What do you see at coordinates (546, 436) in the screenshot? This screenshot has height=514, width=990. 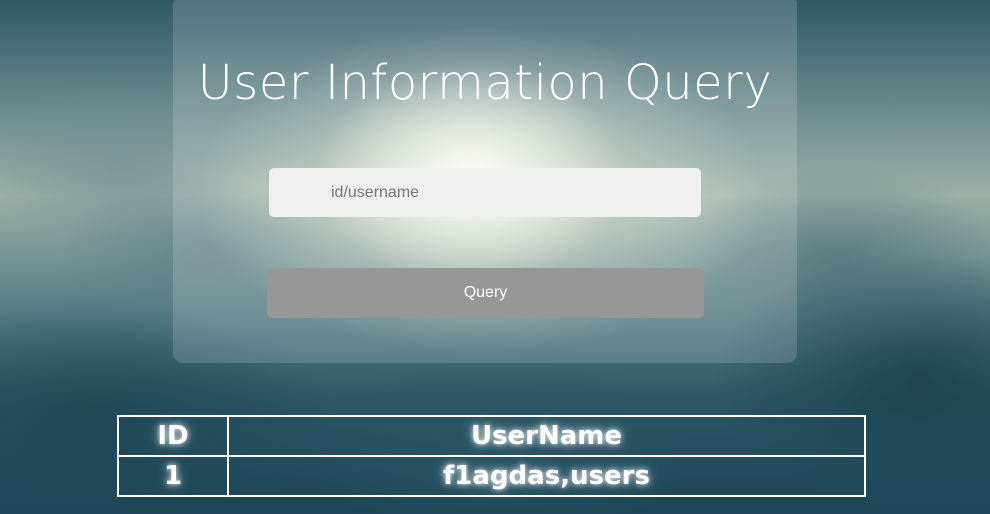 I see `header-username: UserName` at bounding box center [546, 436].